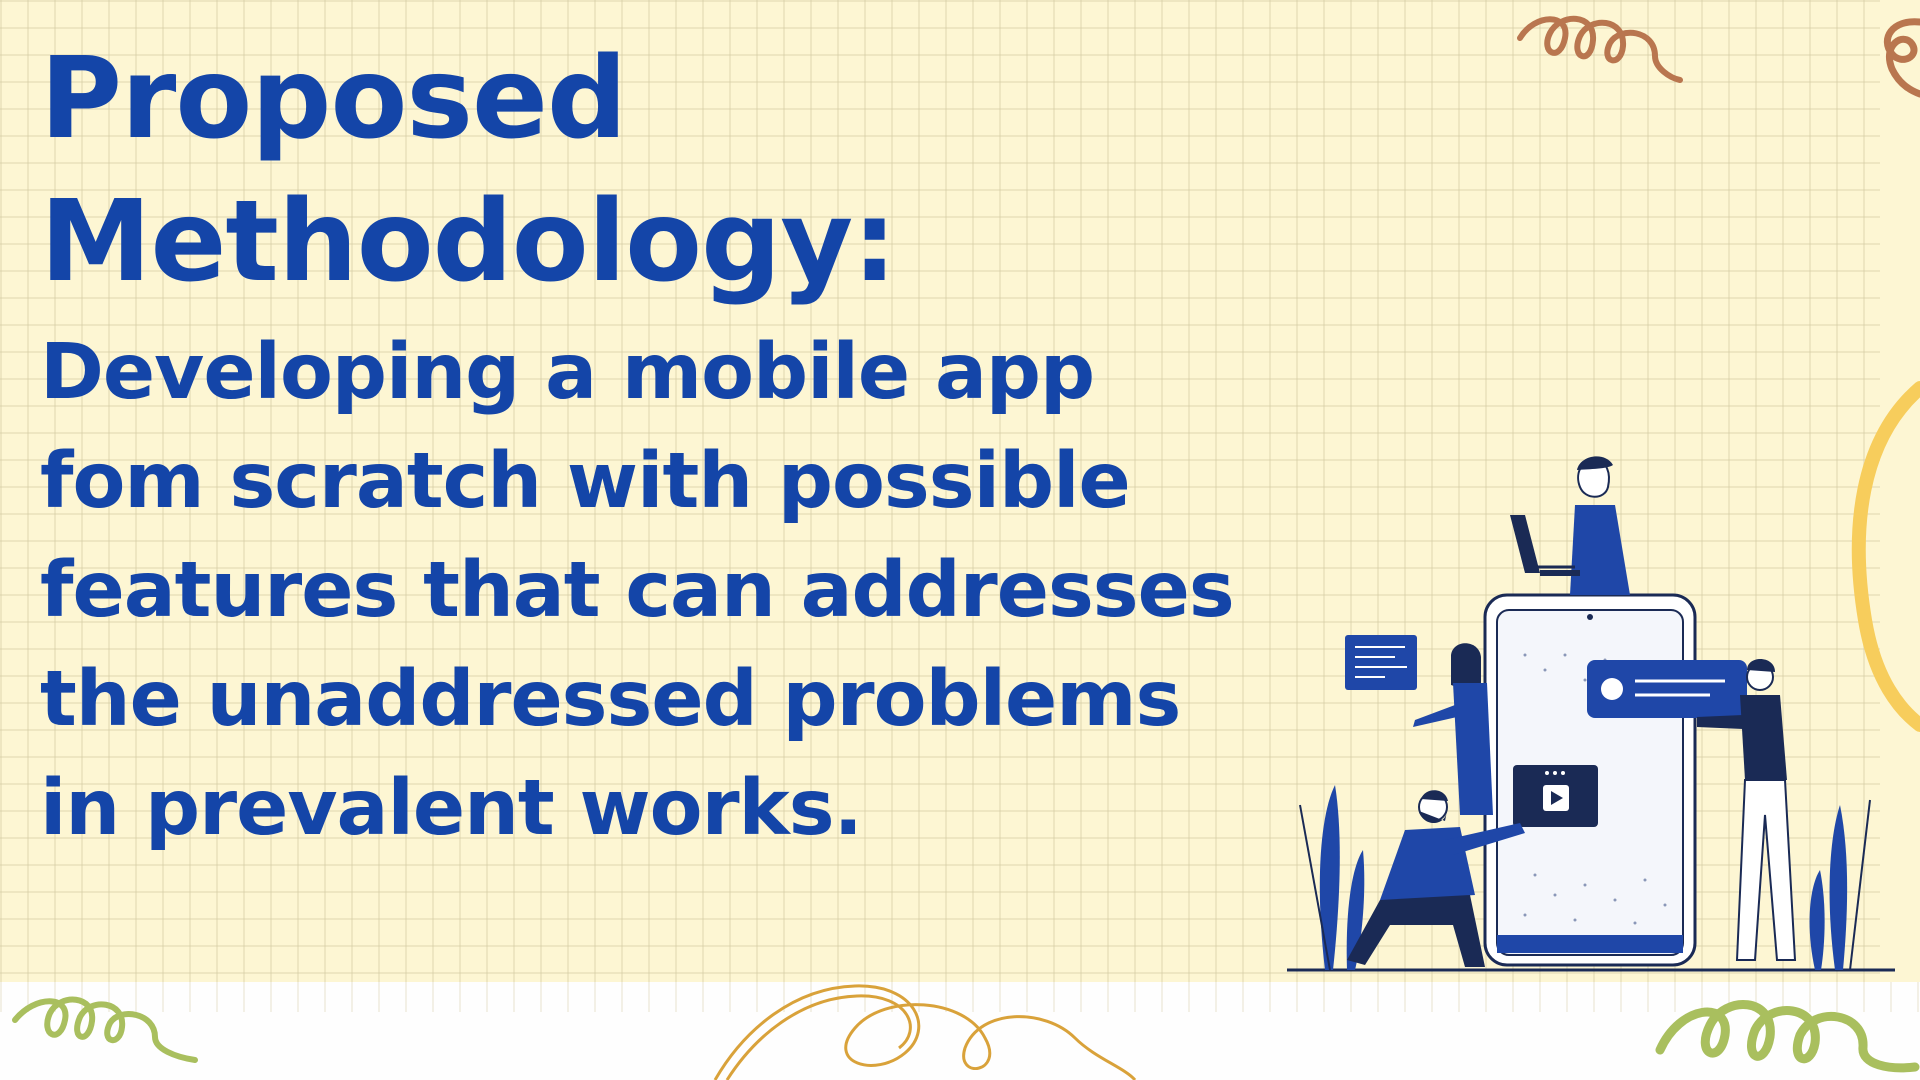 Image resolution: width=1920 pixels, height=1080 pixels. I want to click on title-line-1: Proposed, so click(333, 99).